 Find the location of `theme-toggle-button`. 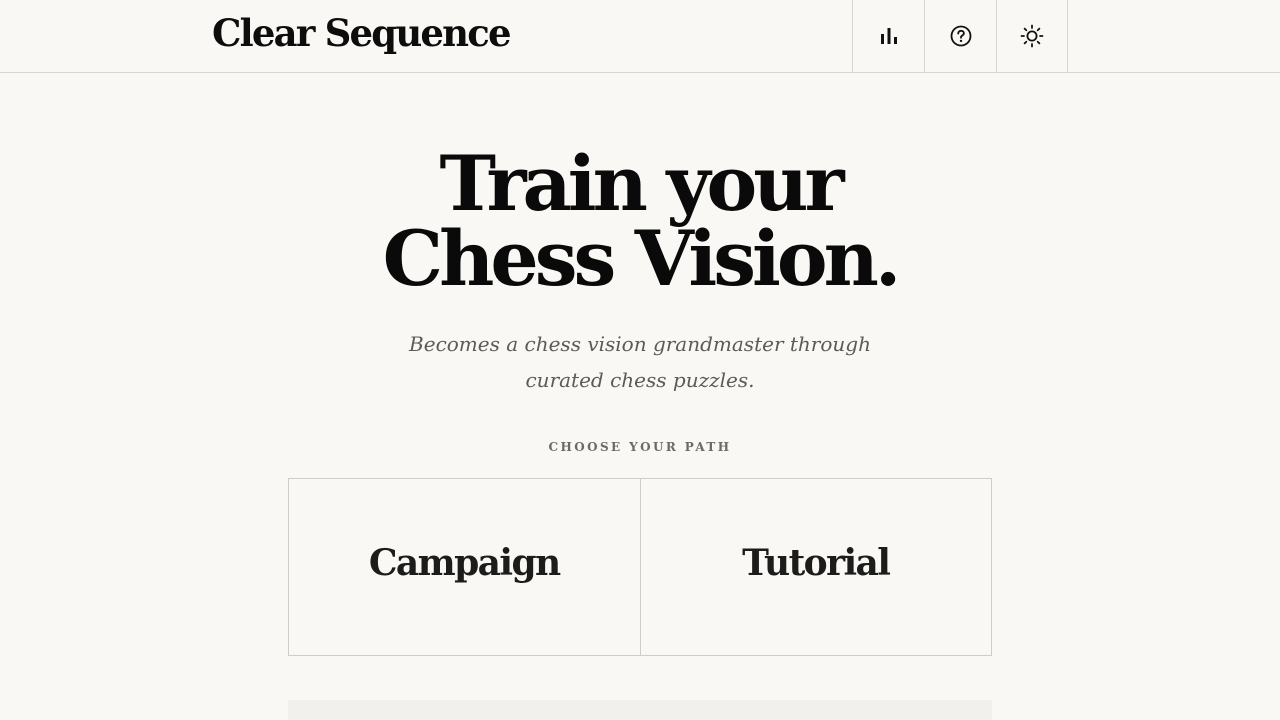

theme-toggle-button is located at coordinates (1032, 36).